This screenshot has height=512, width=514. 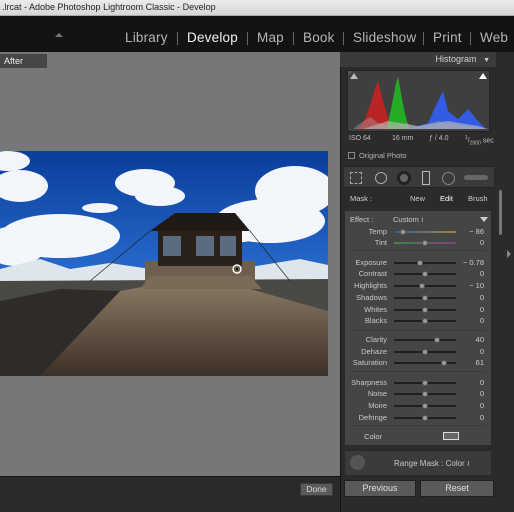 I want to click on histogram-chart, so click(x=418, y=101).